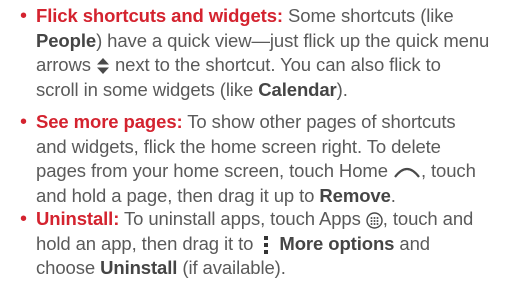 This screenshot has height=281, width=516. Describe the element at coordinates (297, 89) in the screenshot. I see `calendar-label: Calendar` at that location.